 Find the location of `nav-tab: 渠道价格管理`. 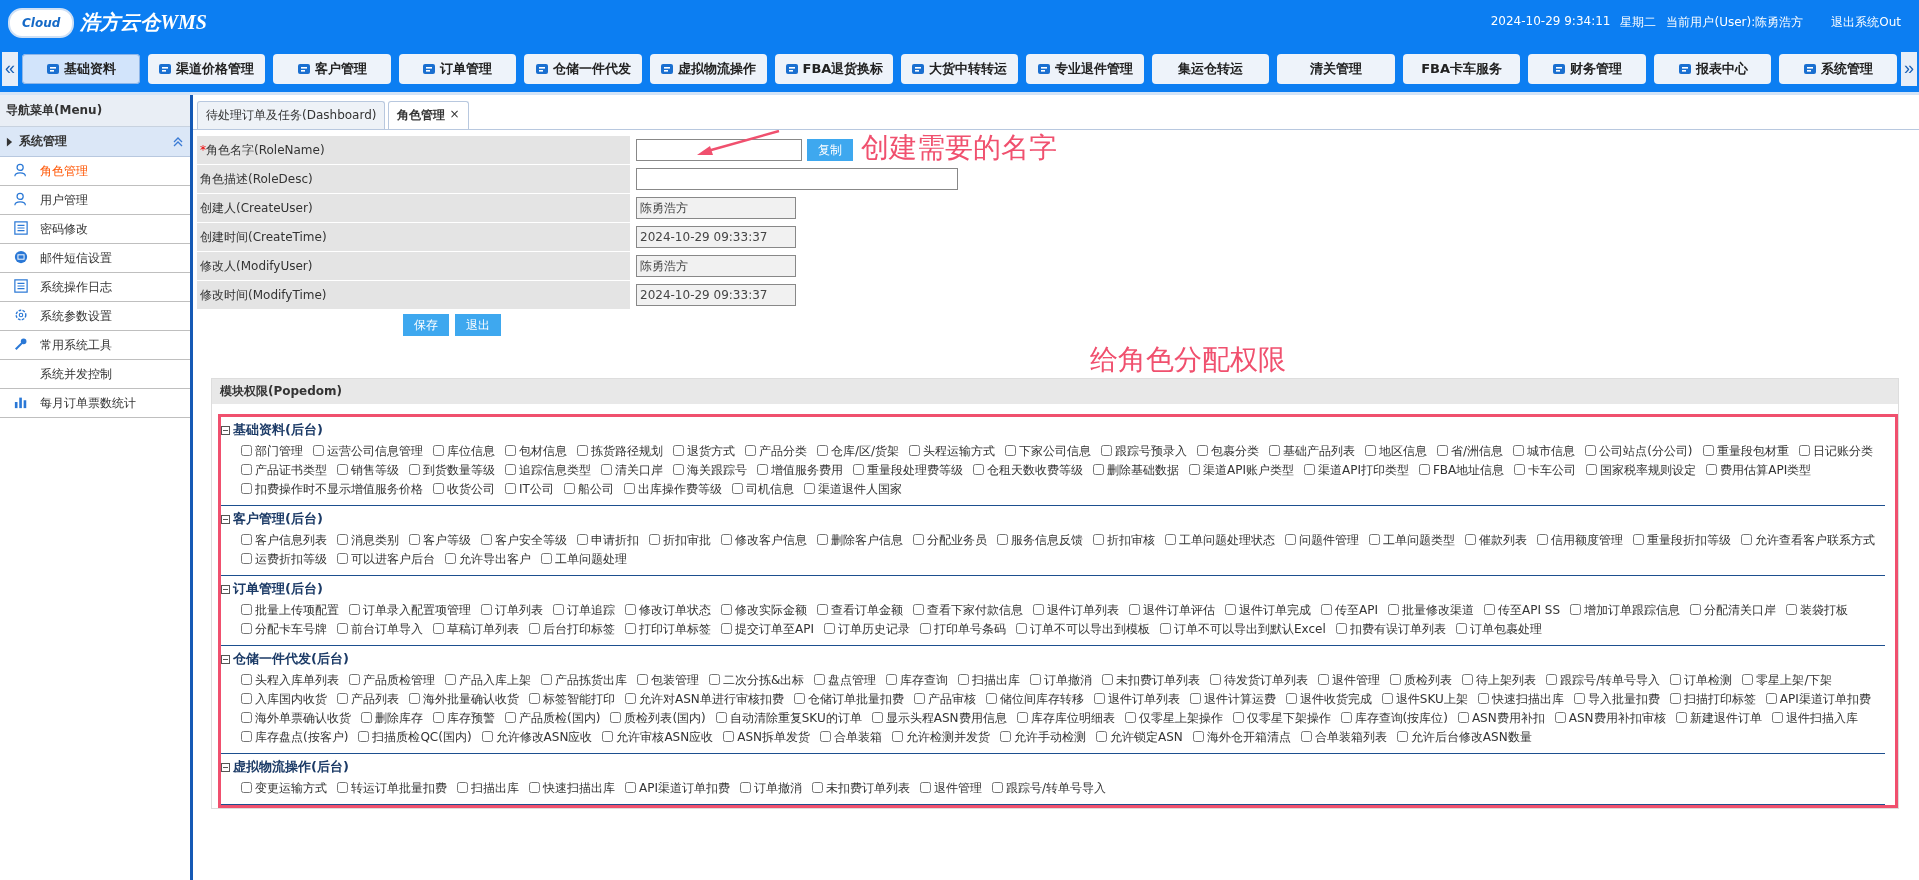

nav-tab: 渠道价格管理 is located at coordinates (206, 68).